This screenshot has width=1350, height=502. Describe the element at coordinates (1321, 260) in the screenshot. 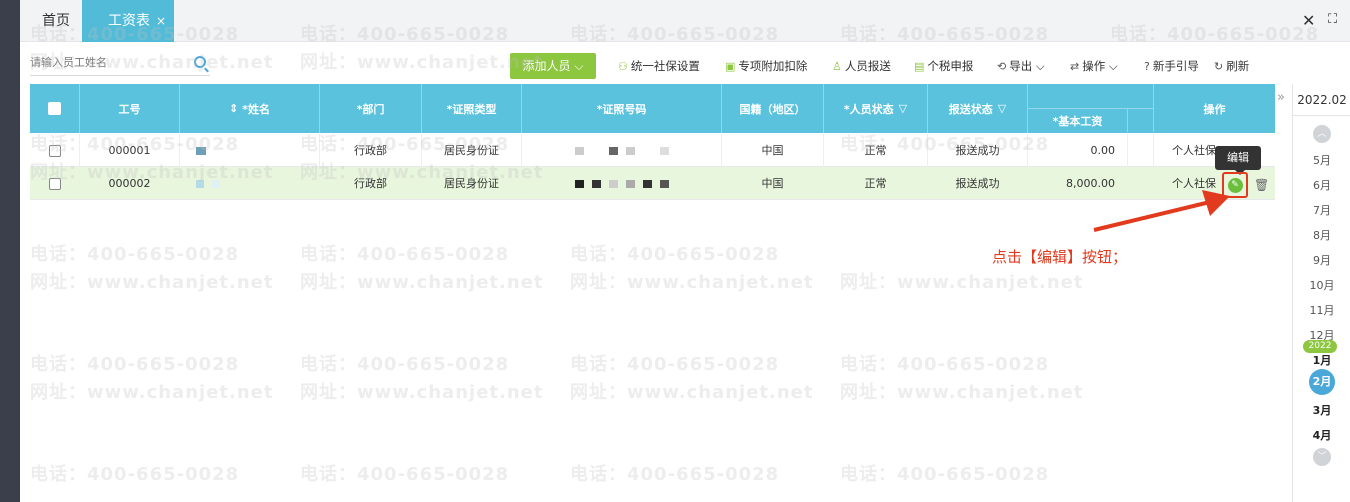

I see `month-item: 9月` at that location.